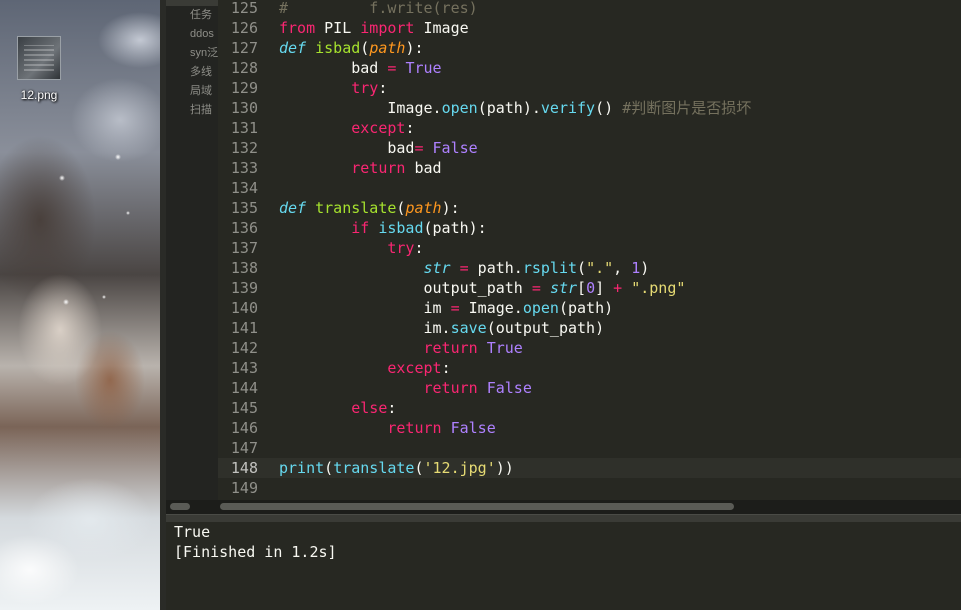 This screenshot has width=961, height=610. What do you see at coordinates (495, 268) in the screenshot?
I see `code-token: path.` at bounding box center [495, 268].